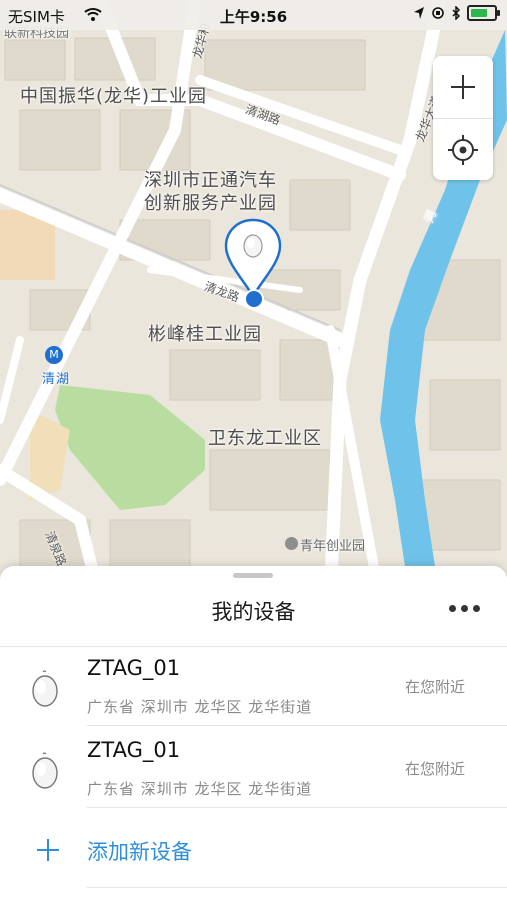  I want to click on crosshair-icon, so click(463, 150).